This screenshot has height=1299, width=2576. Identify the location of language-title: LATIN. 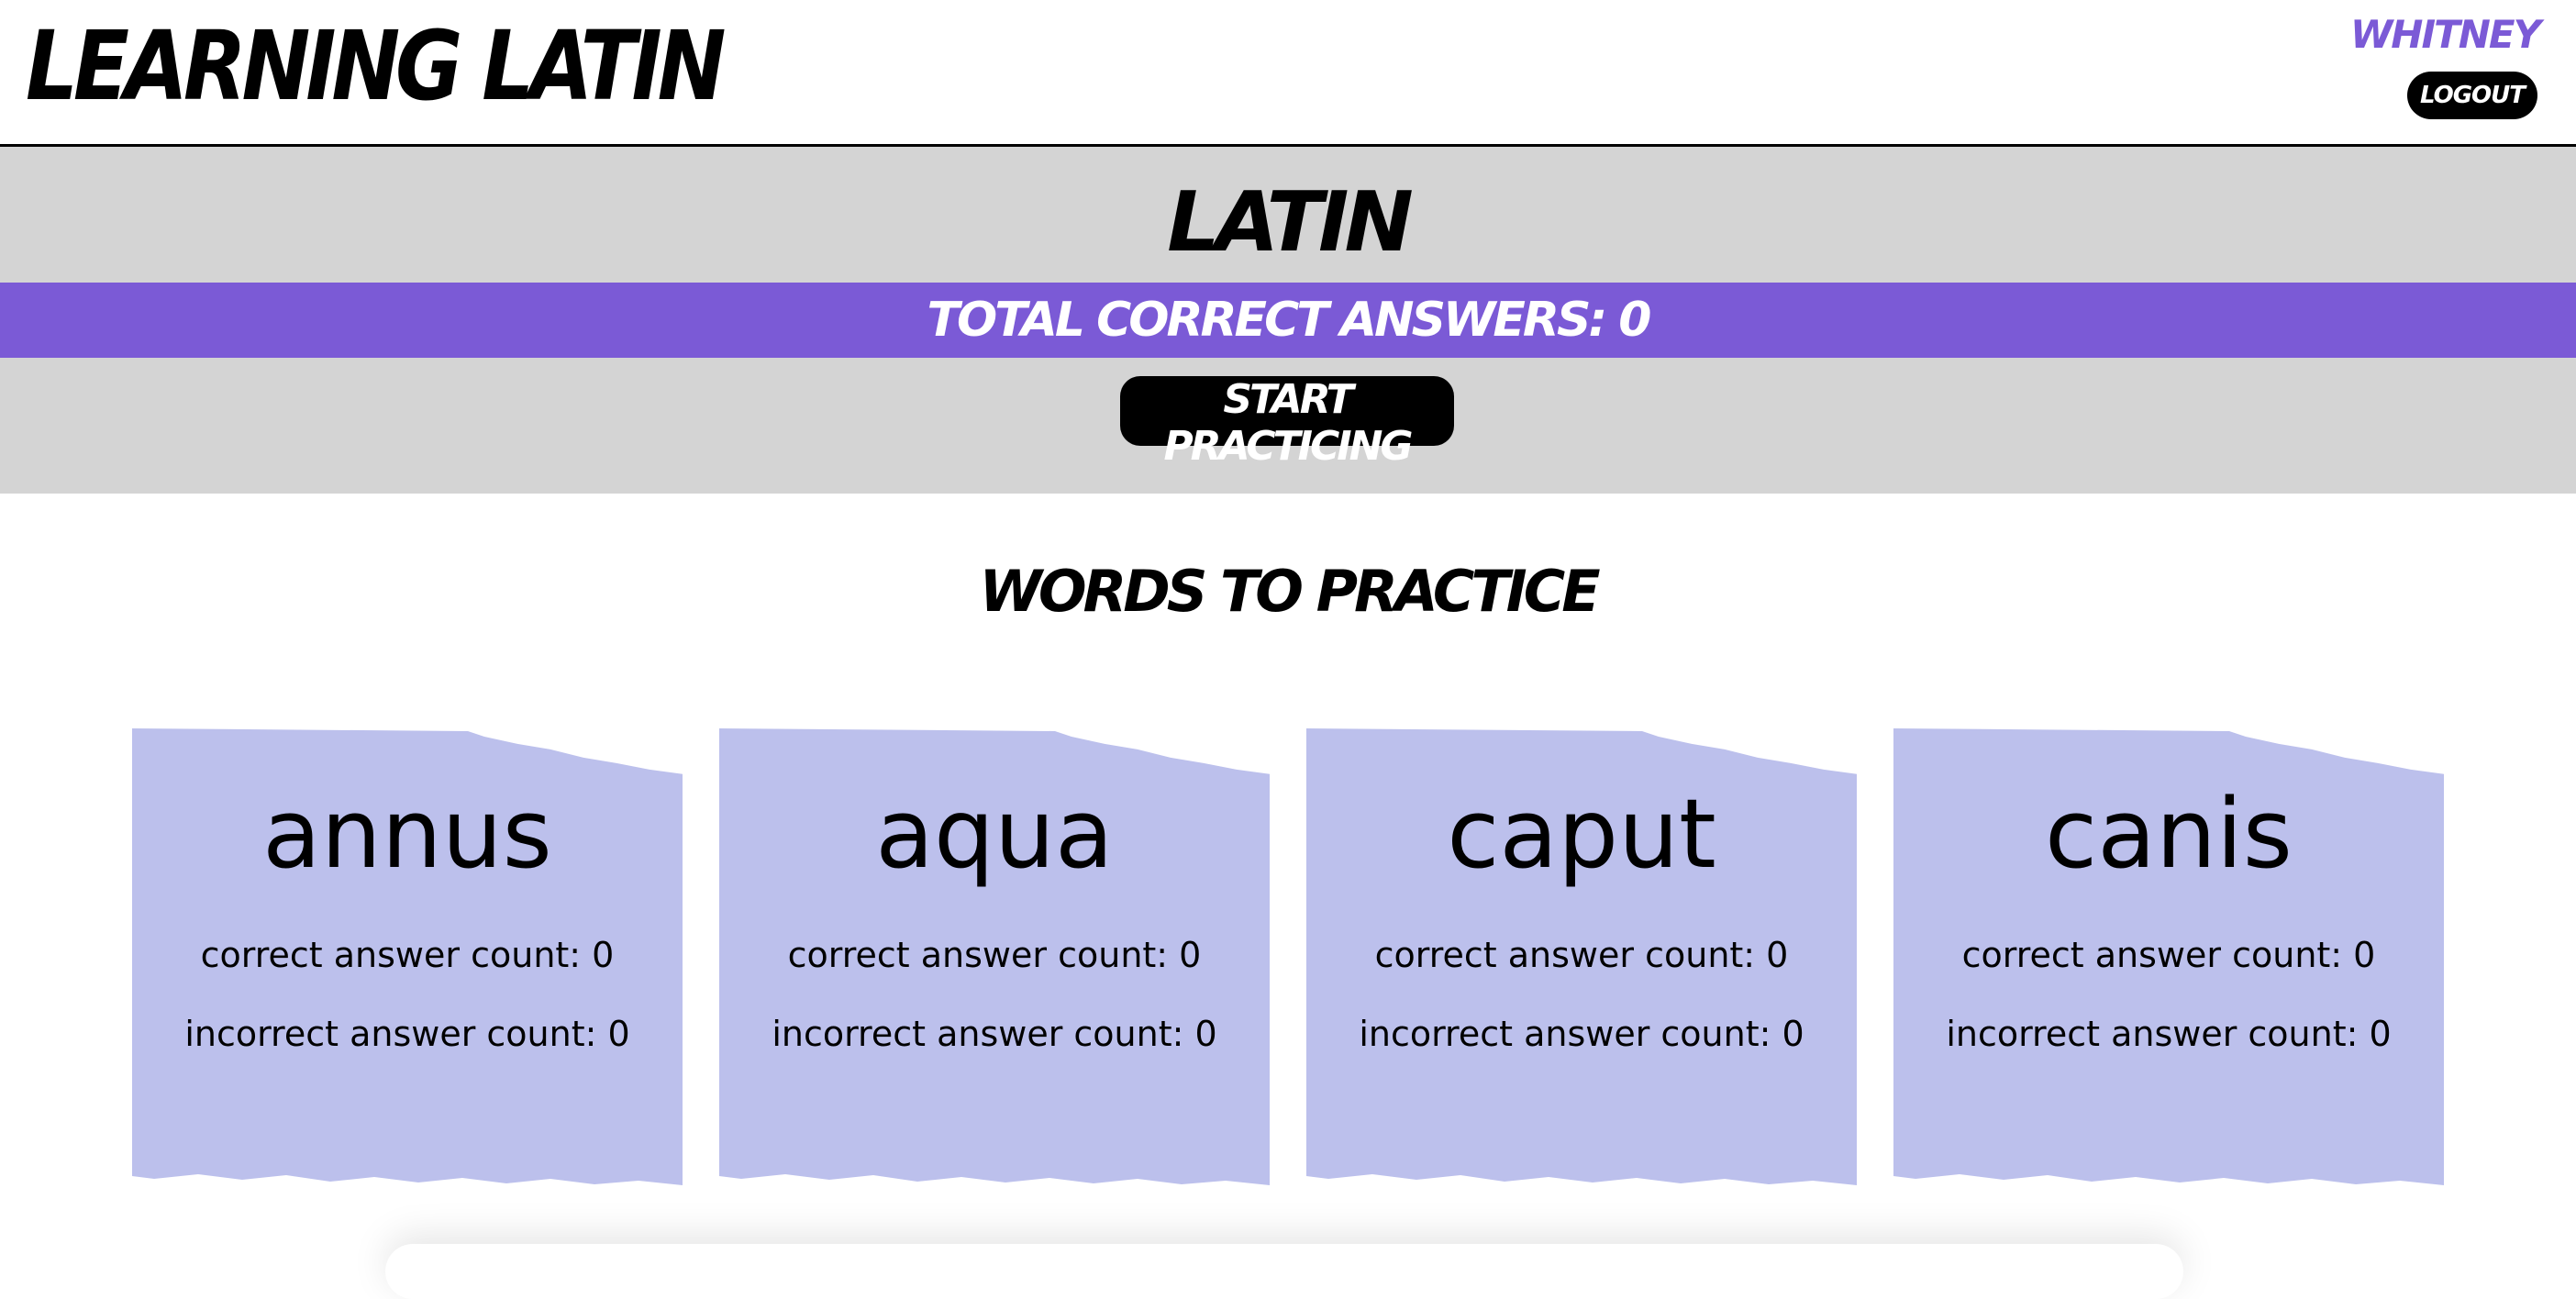
(1290, 222).